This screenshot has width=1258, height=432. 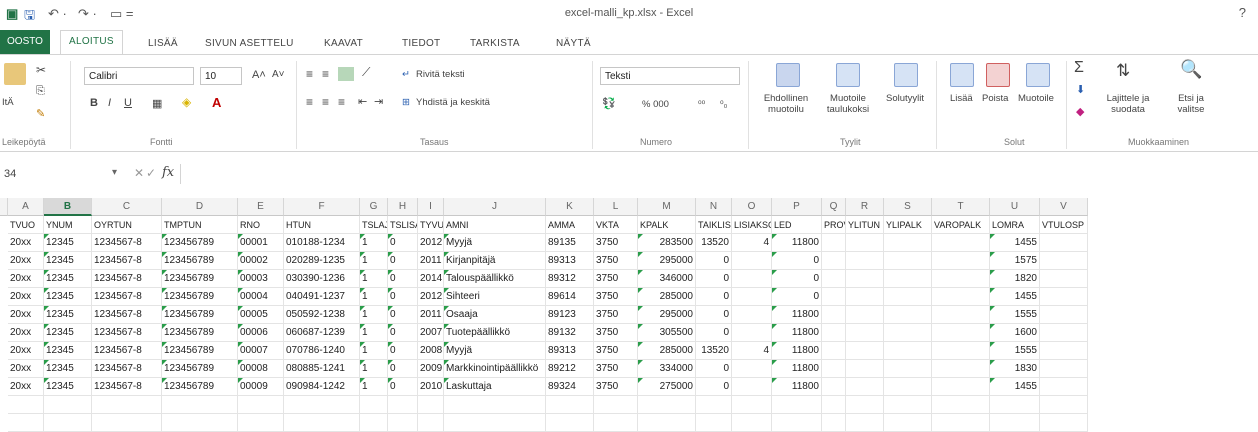 I want to click on formula-cancel-button: ✕, so click(x=139, y=173).